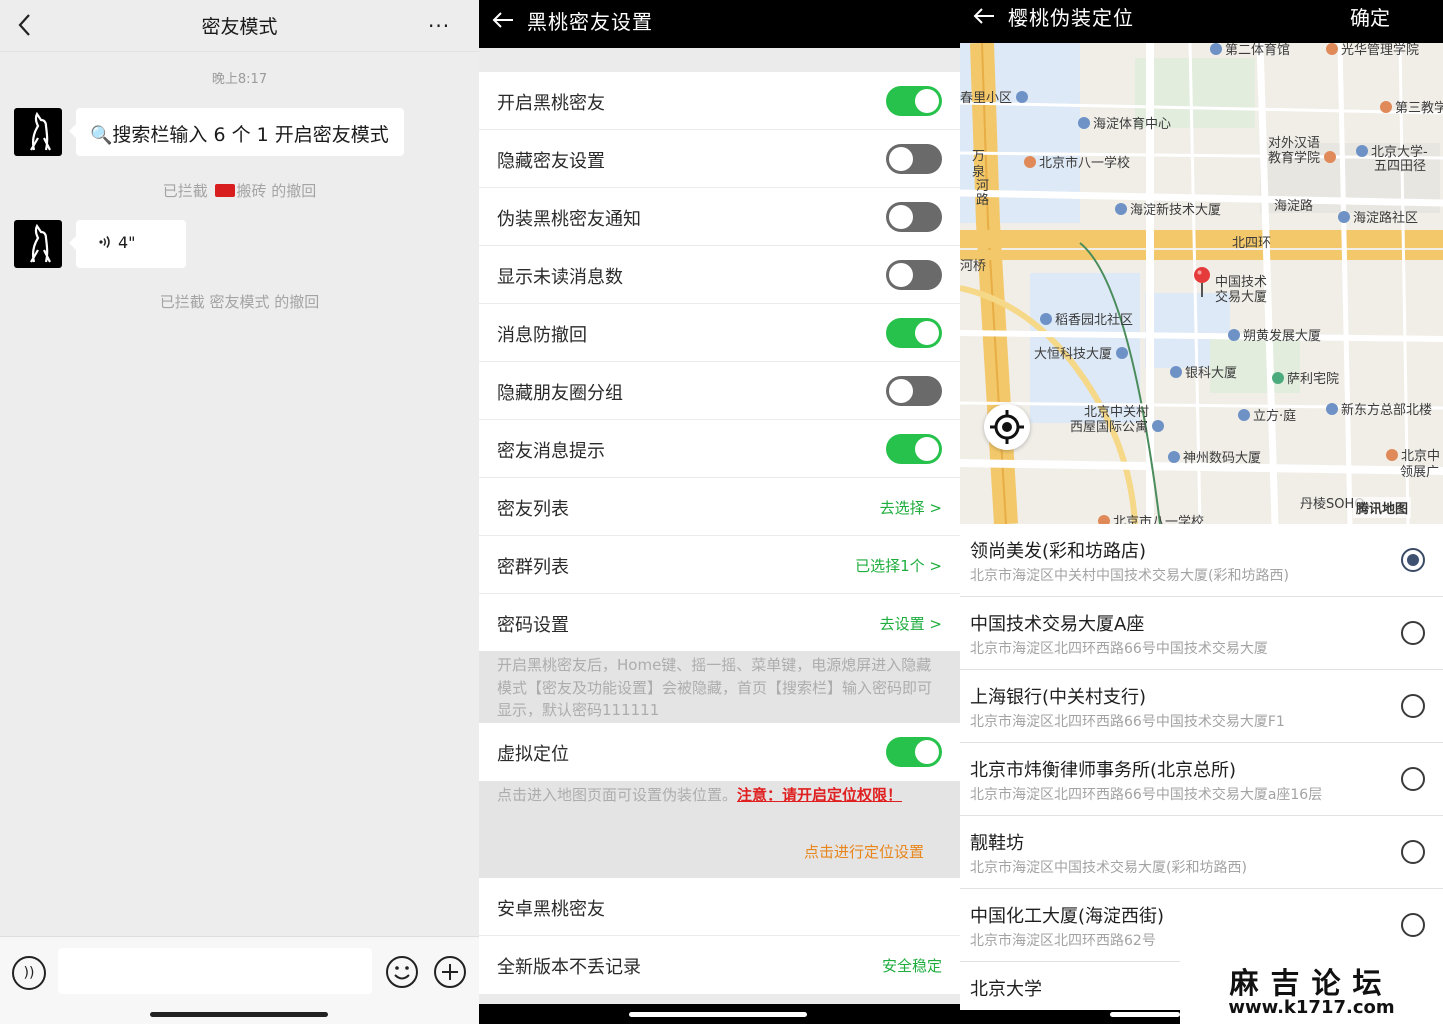 This screenshot has width=1443, height=1024. What do you see at coordinates (1201, 852) in the screenshot?
I see `place-item: 靓鞋坊 北京市海淀区中国技术交易大厦(彩和坊路西)` at bounding box center [1201, 852].